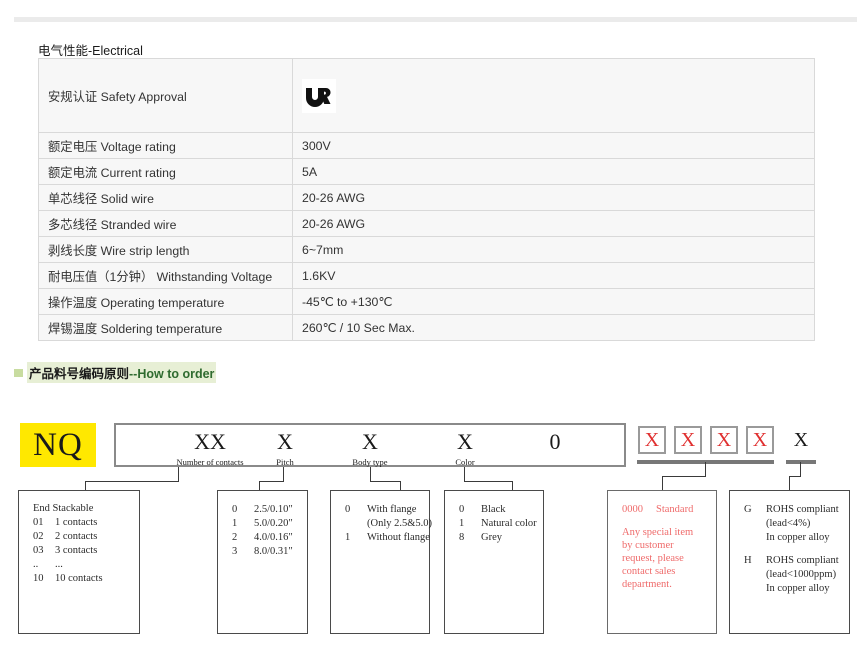  I want to click on suffix-box-2: X, so click(688, 440).